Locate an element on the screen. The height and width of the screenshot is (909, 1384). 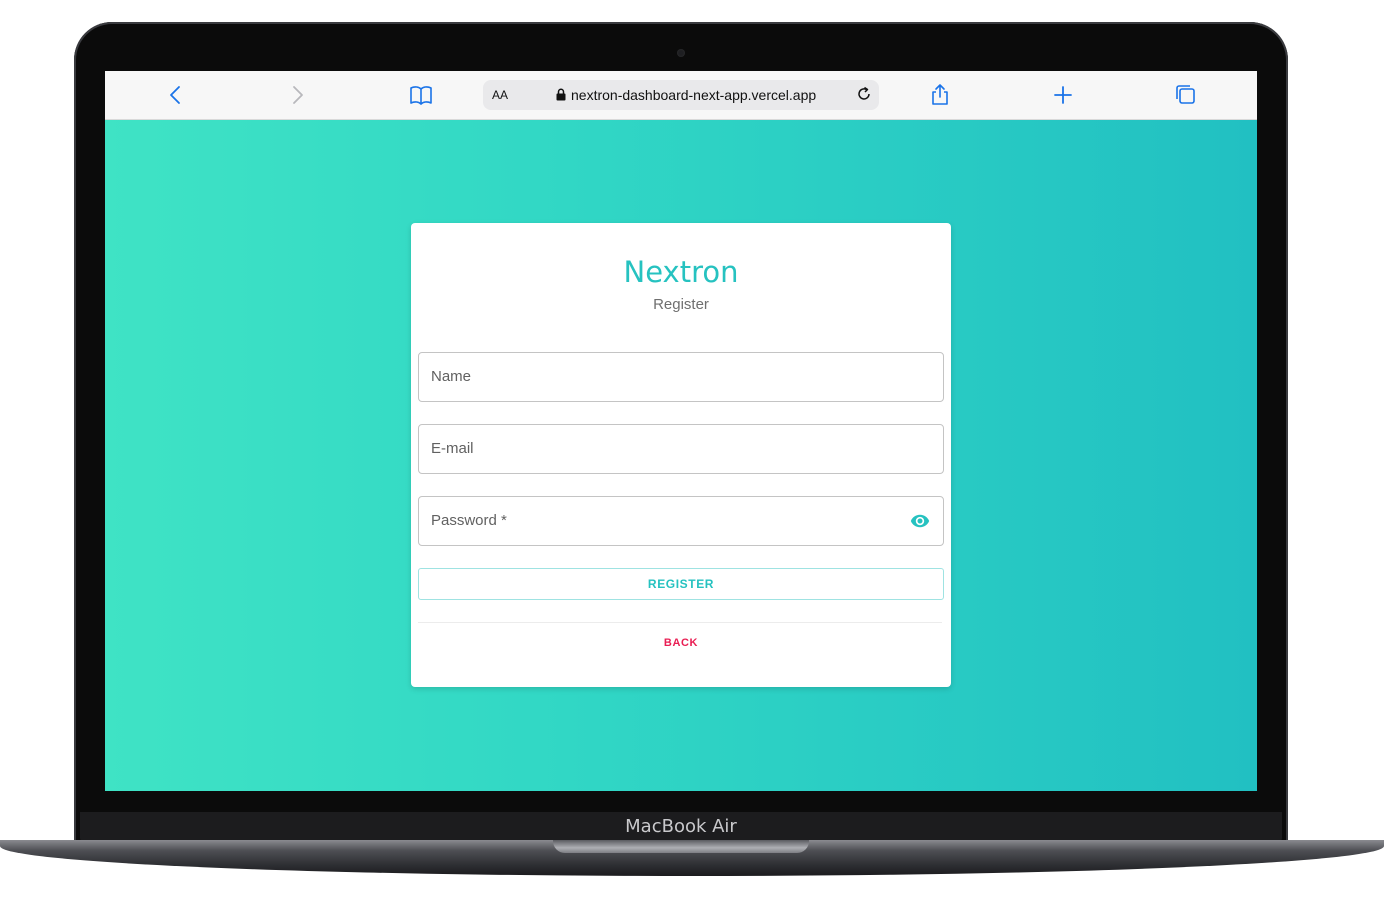
chevron-left-icon is located at coordinates (176, 95).